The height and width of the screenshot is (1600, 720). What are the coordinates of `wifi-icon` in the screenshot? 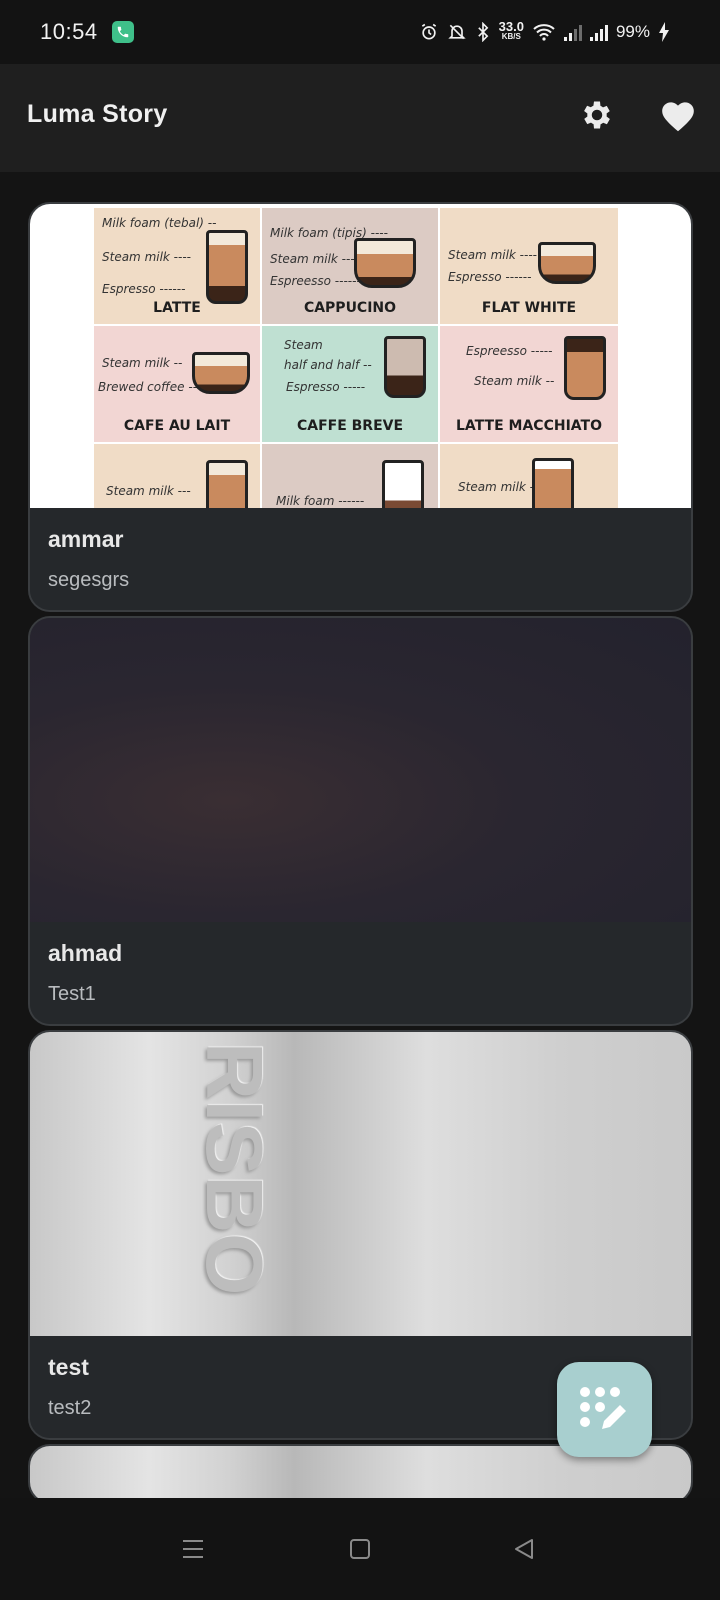 It's located at (544, 32).